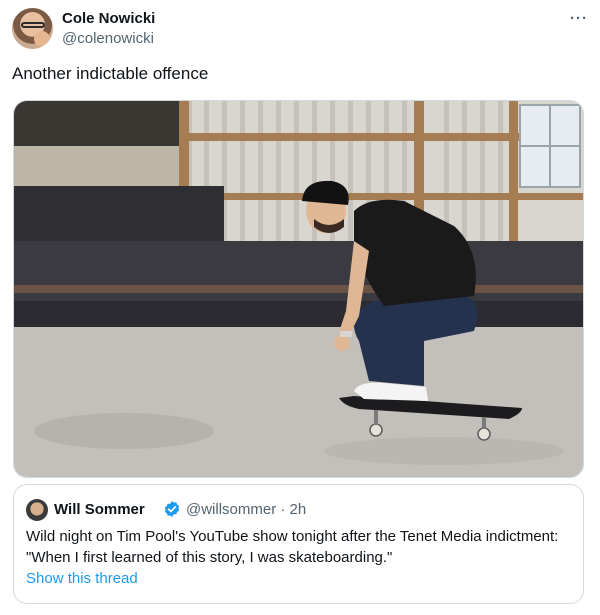 Image resolution: width=600 pixels, height=615 pixels. Describe the element at coordinates (42, 39) in the screenshot. I see `avatar-hand` at that location.